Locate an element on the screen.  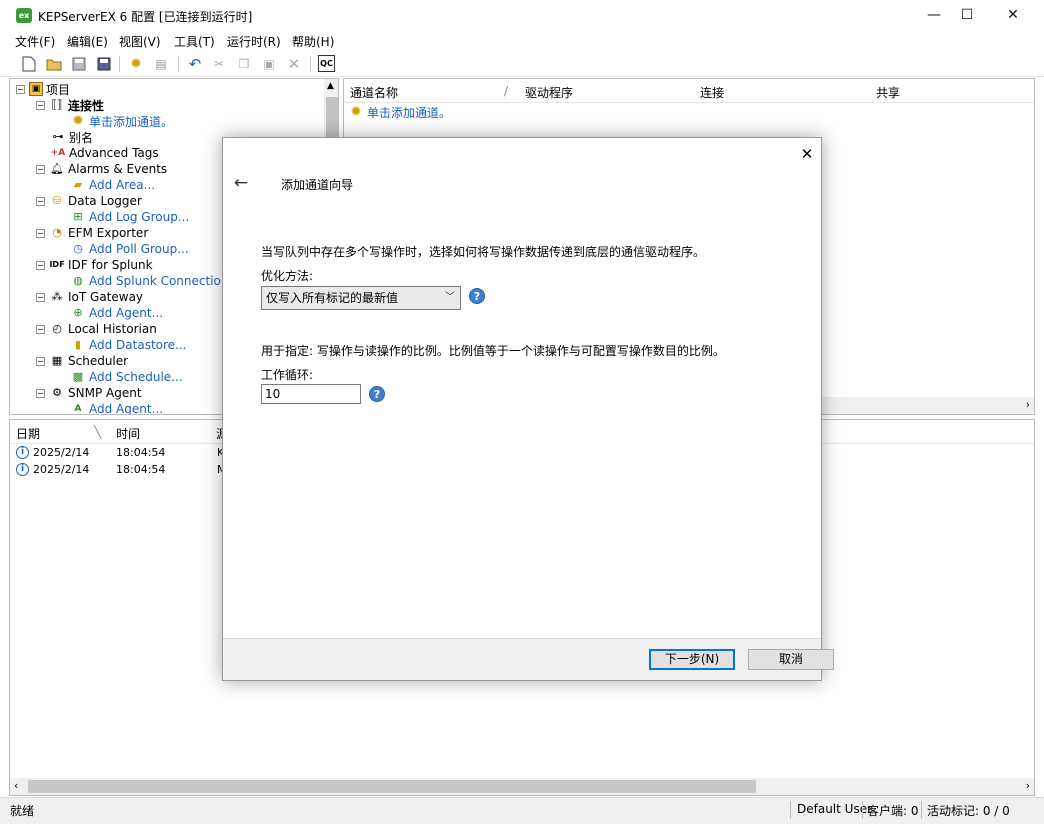
dialog-title: 添加通道向导 is located at coordinates (317, 185).